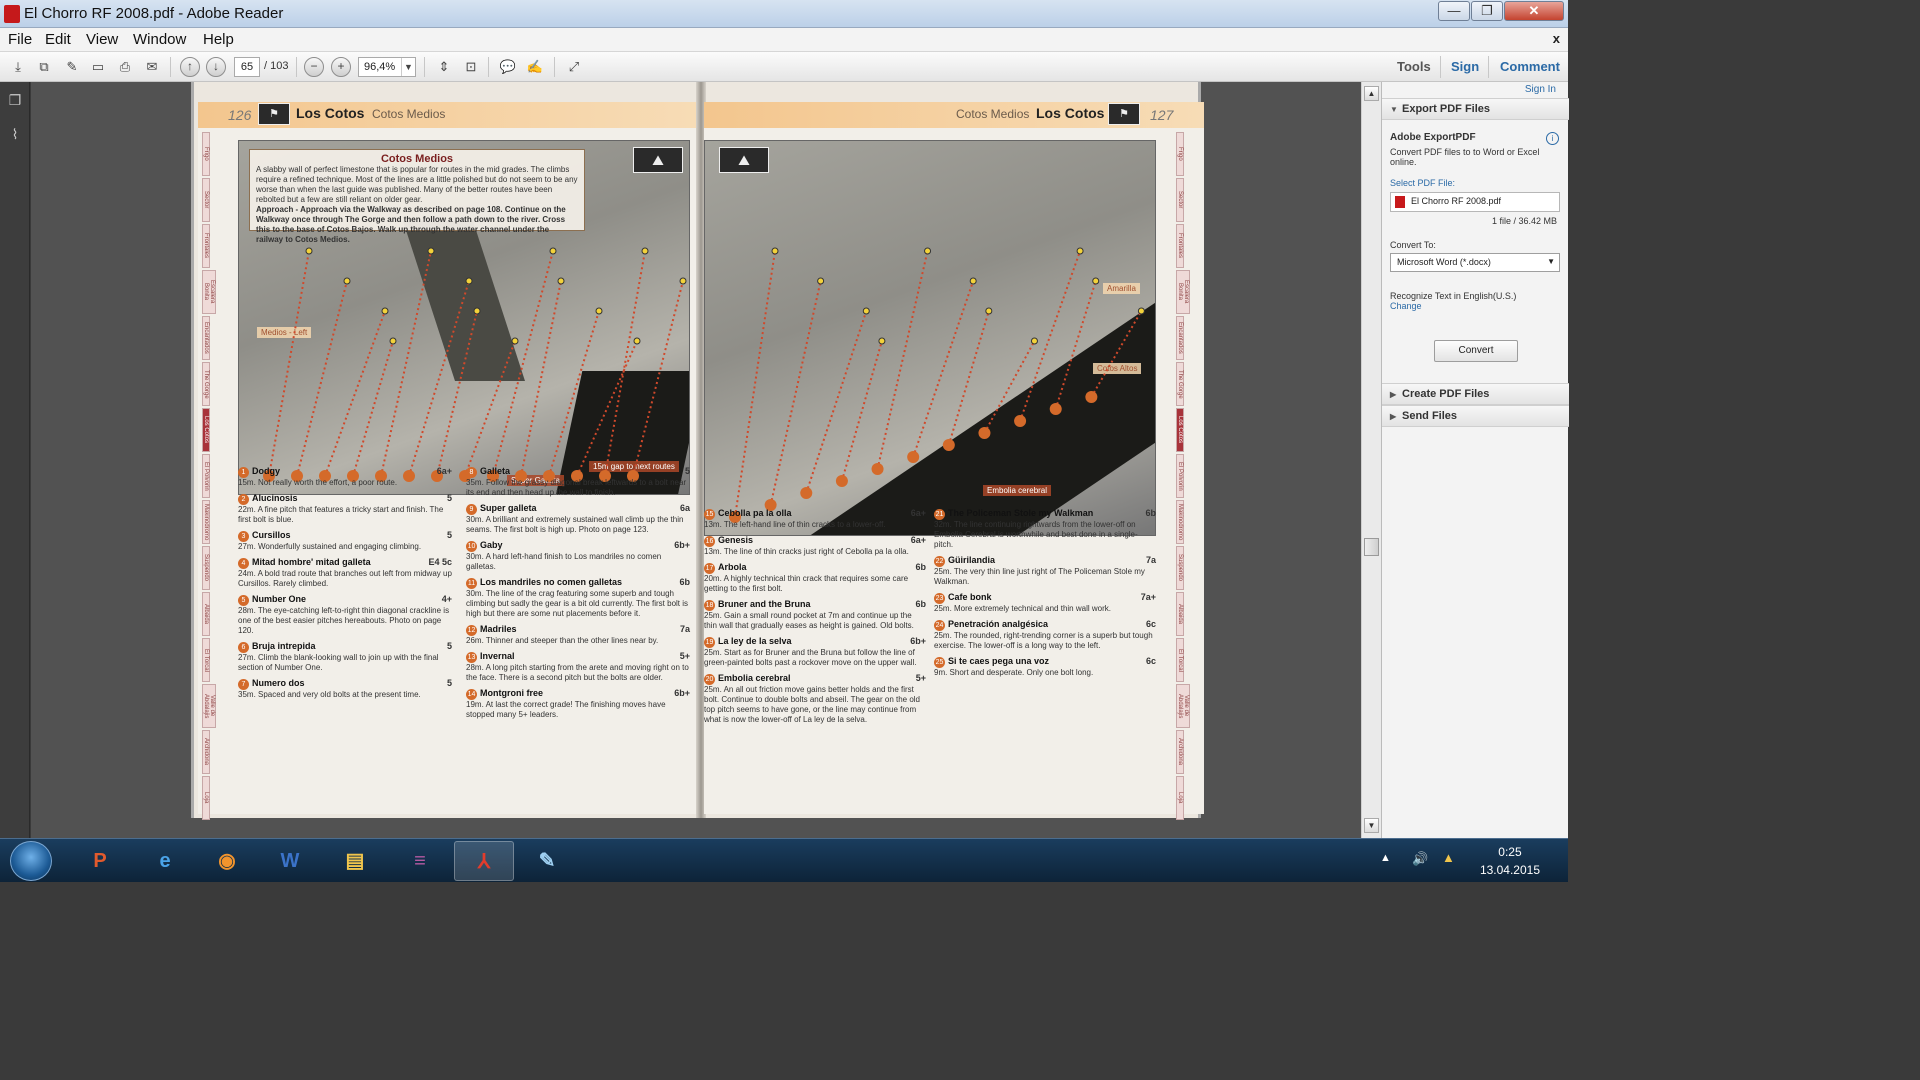  Describe the element at coordinates (1510, 852) in the screenshot. I see `clock-time: 0:25` at that location.